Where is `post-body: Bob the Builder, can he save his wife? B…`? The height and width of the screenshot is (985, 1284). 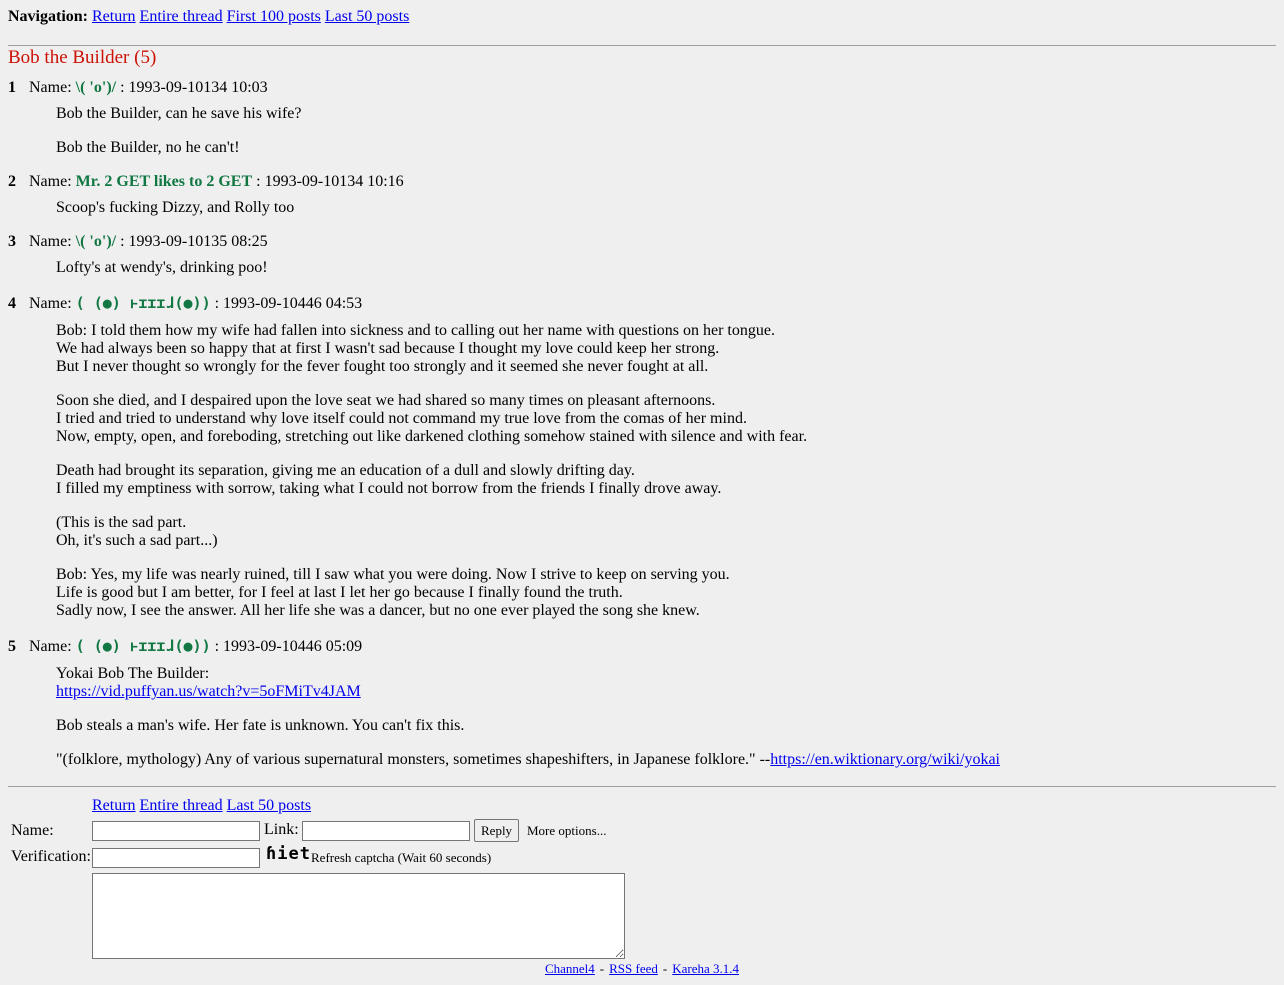 post-body: Bob the Builder, can he save his wife? B… is located at coordinates (179, 131).